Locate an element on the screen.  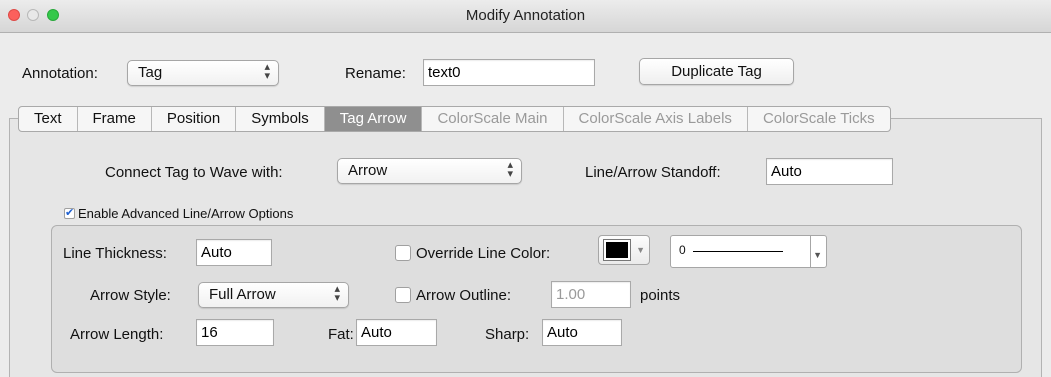
arrow-outline-checkbox is located at coordinates (403, 295).